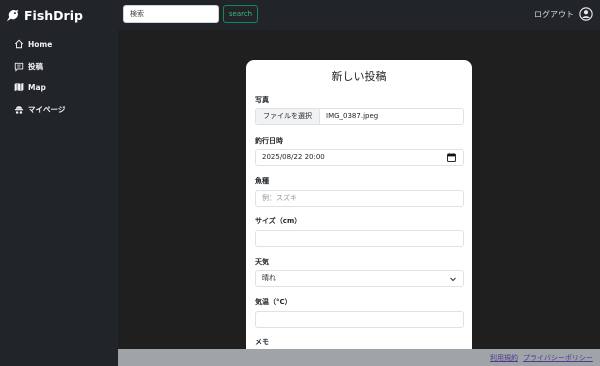 The height and width of the screenshot is (366, 600). I want to click on sidebar-item-home: Home, so click(33, 44).